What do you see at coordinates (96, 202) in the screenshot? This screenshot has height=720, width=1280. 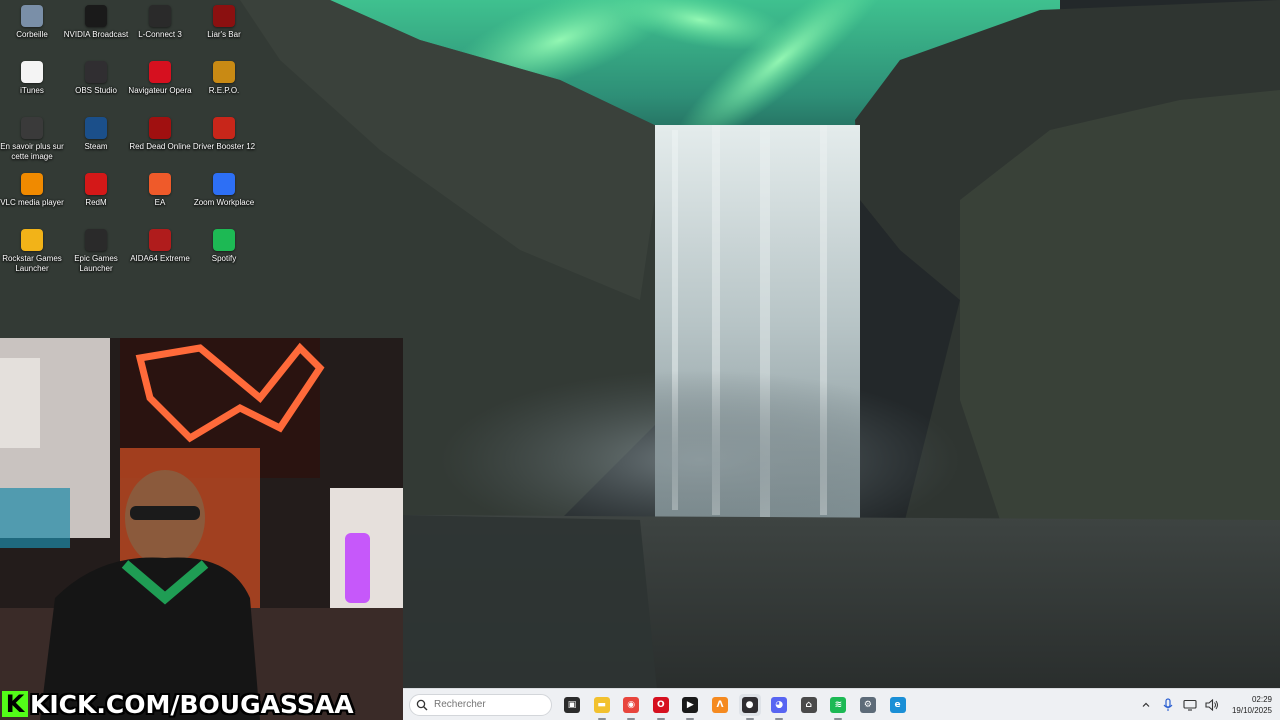 I see `desktop-shortcut-label: RedM` at bounding box center [96, 202].